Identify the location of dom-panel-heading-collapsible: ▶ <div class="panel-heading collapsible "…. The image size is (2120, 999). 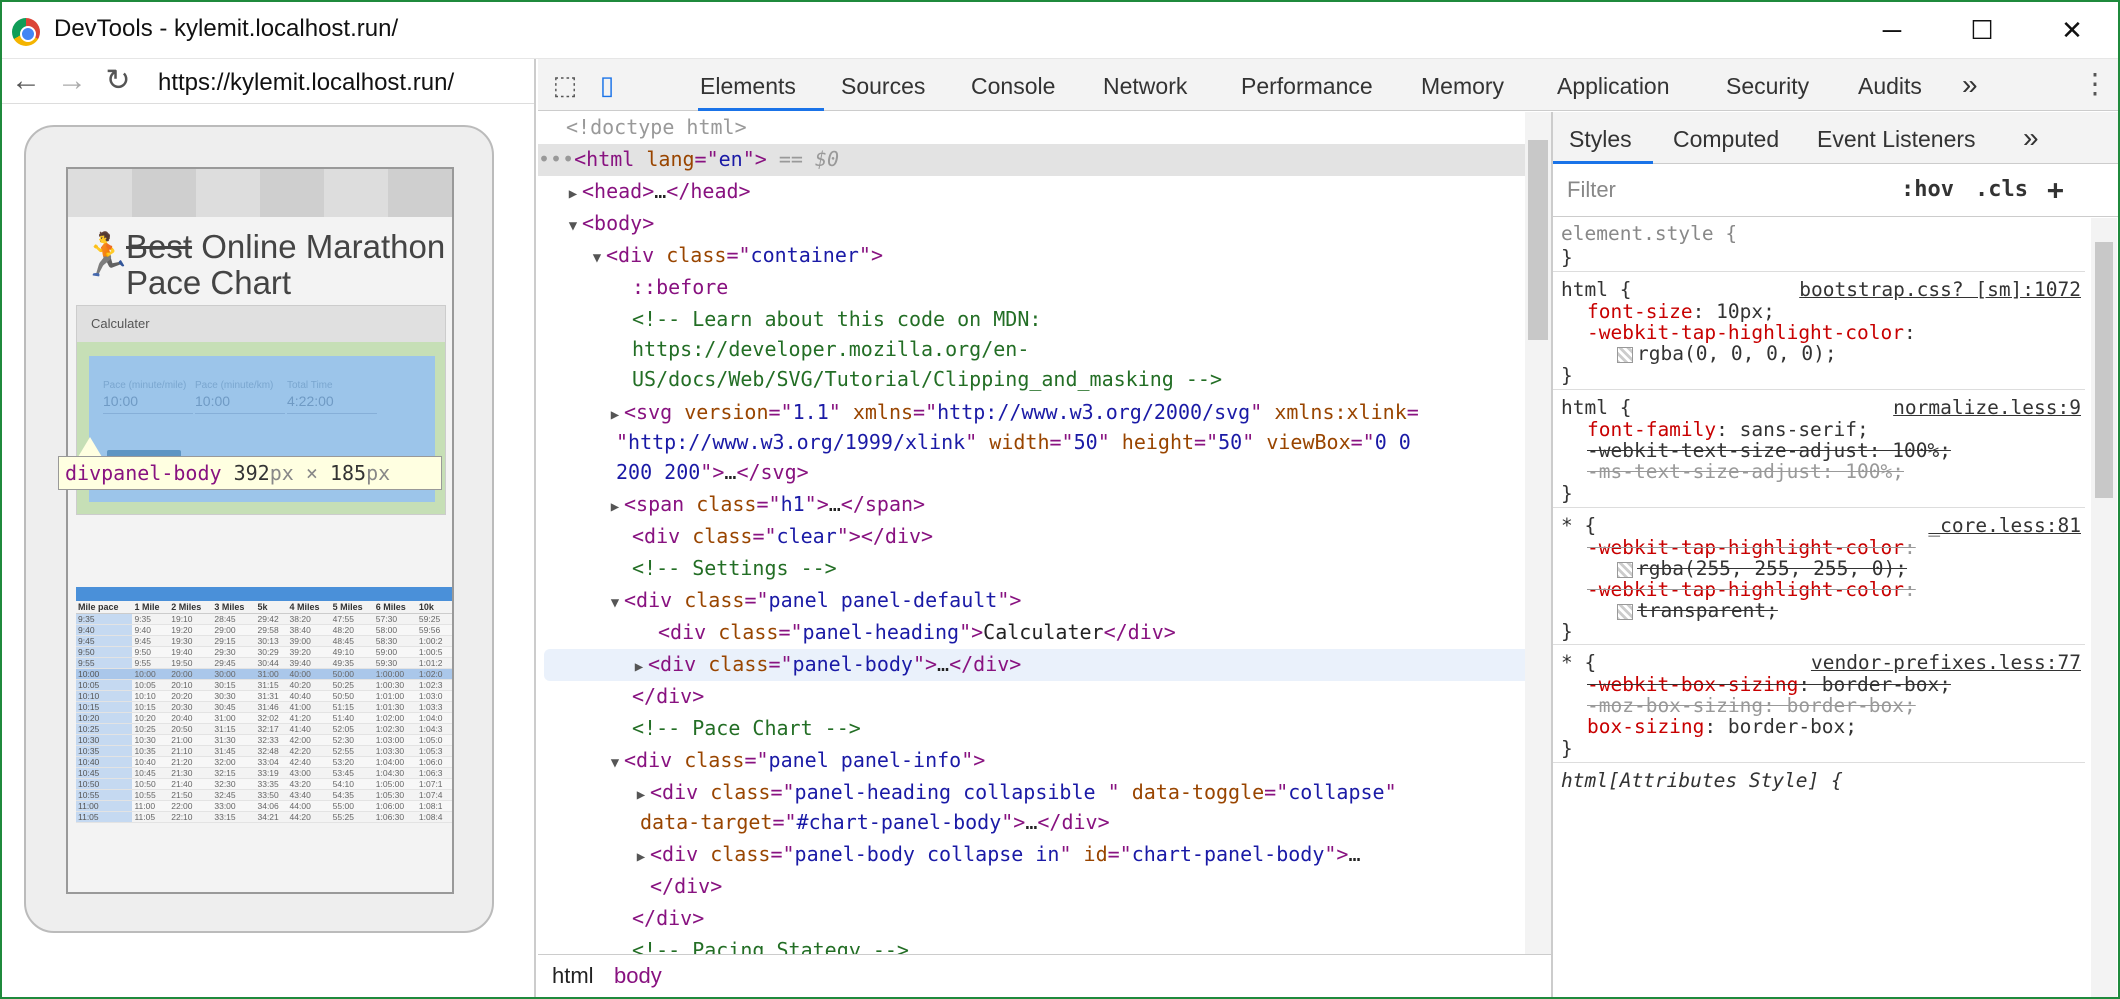
(967, 793).